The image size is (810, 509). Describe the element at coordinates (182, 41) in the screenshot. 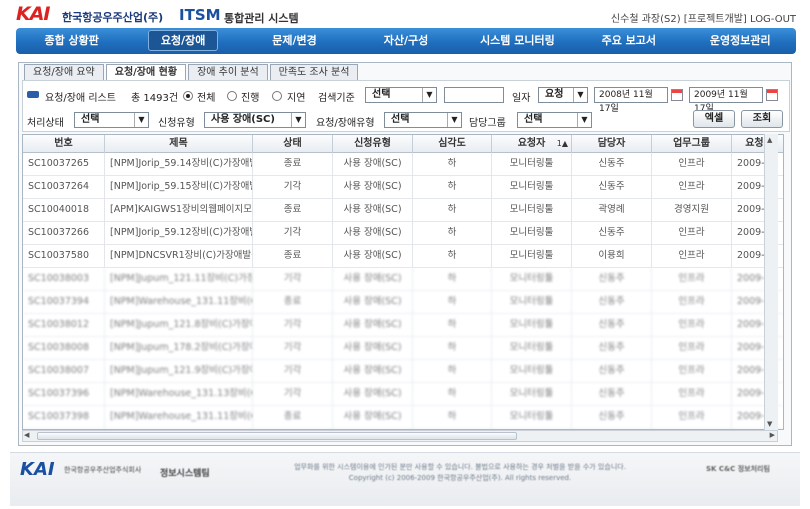

I see `nav-request-fault: 요청/장애` at that location.